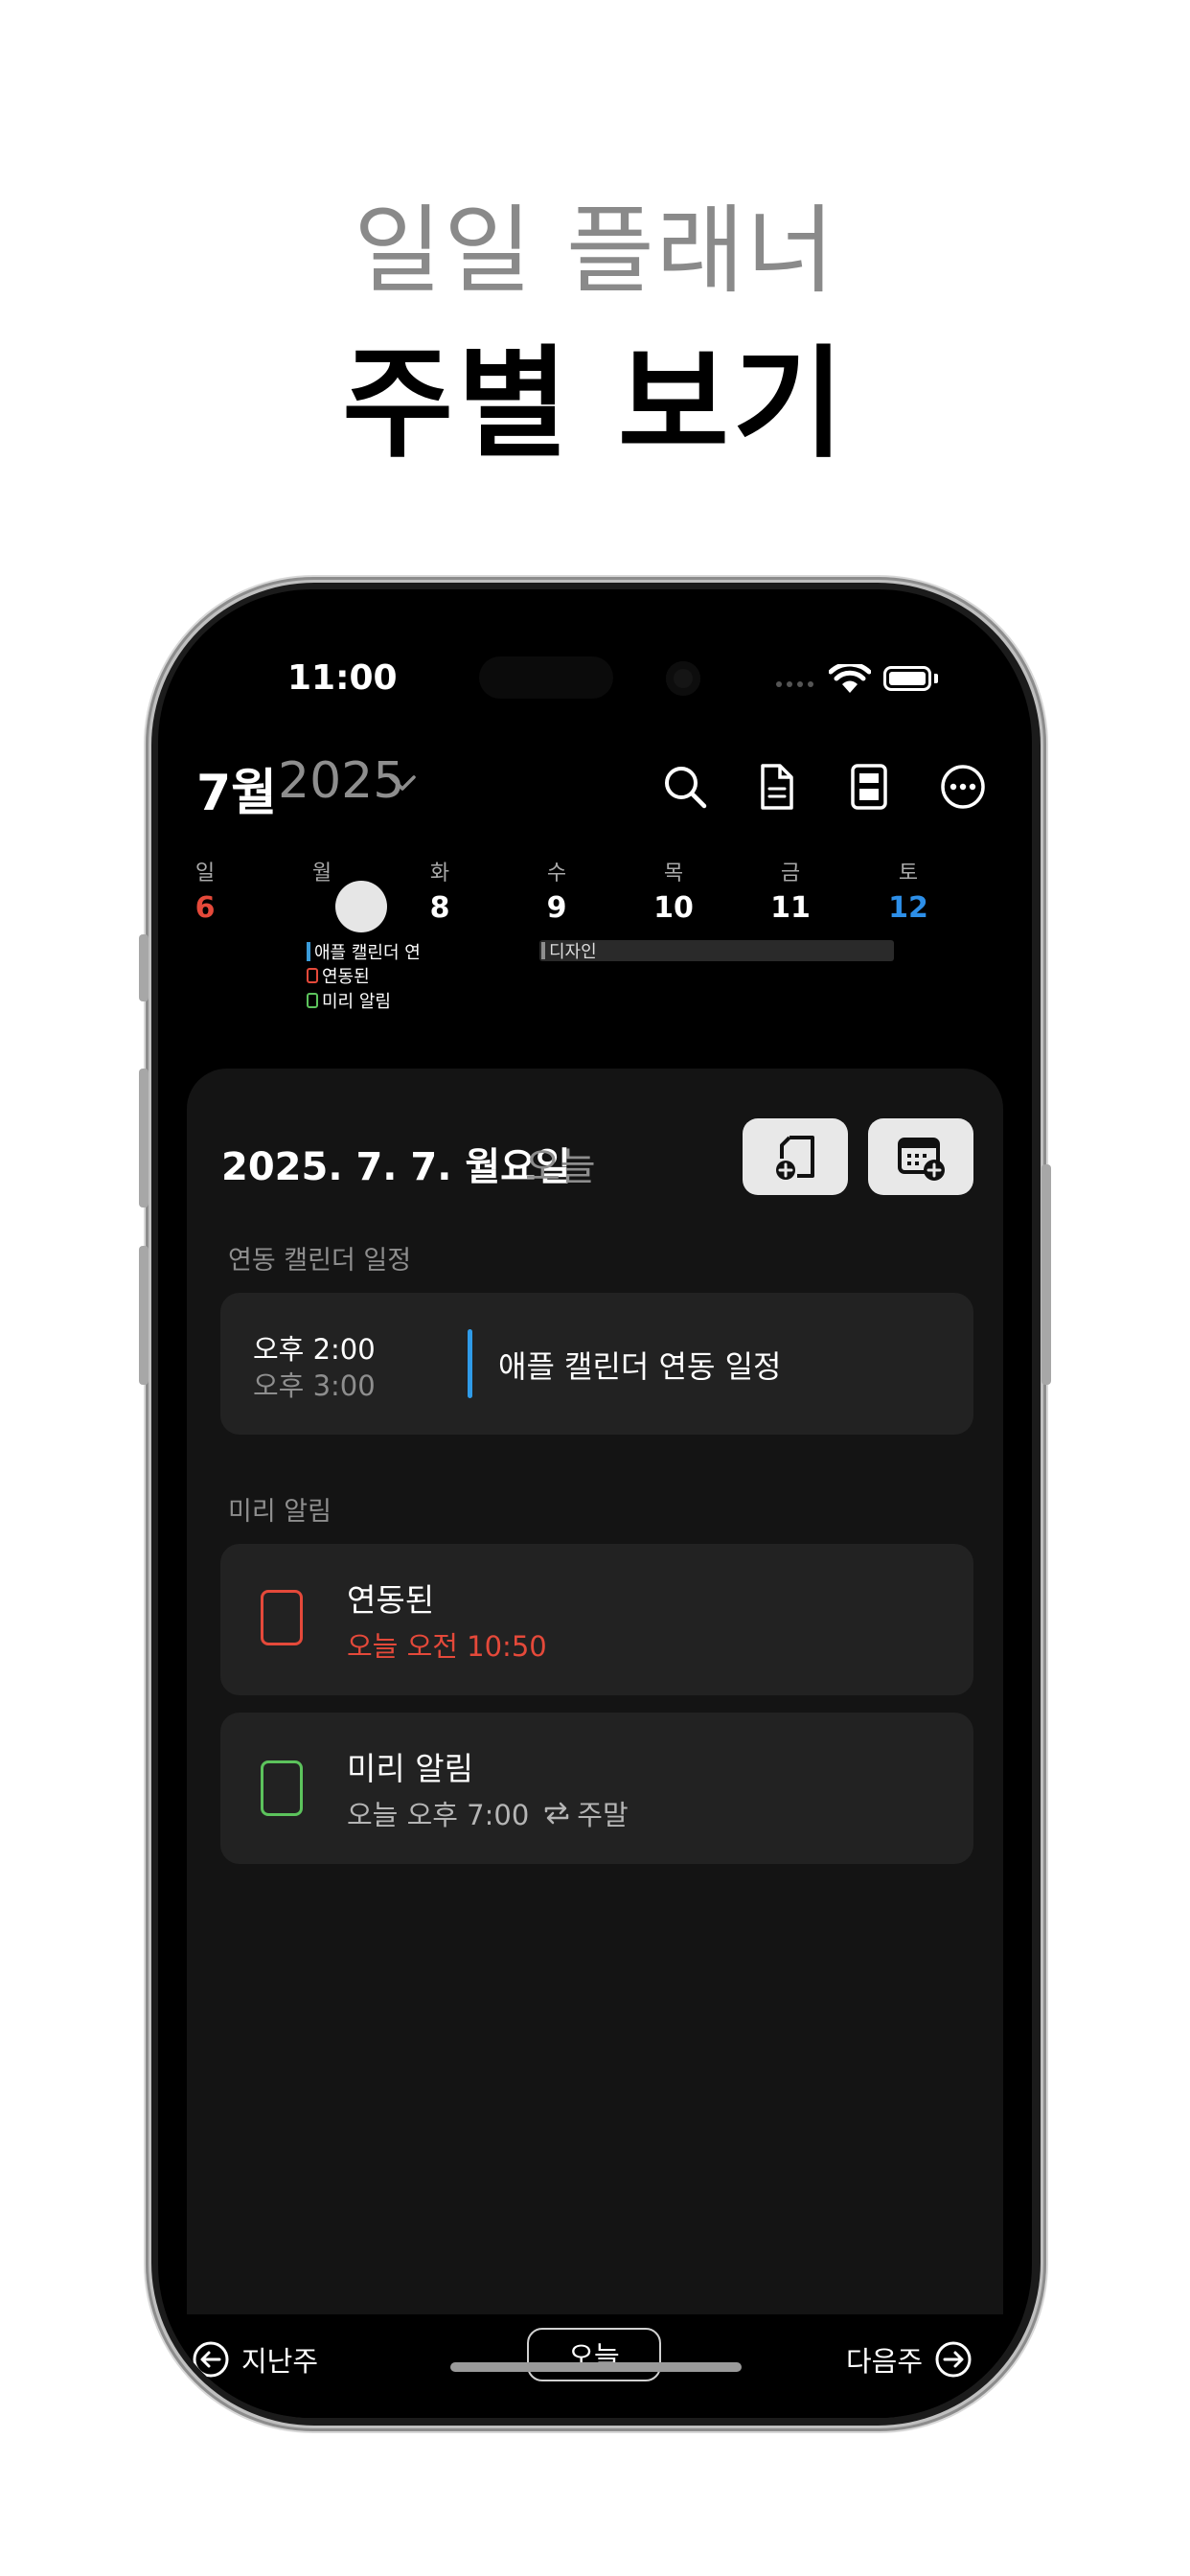 The height and width of the screenshot is (2576, 1190). Describe the element at coordinates (885, 2361) in the screenshot. I see `next-week-label: 다음주` at that location.